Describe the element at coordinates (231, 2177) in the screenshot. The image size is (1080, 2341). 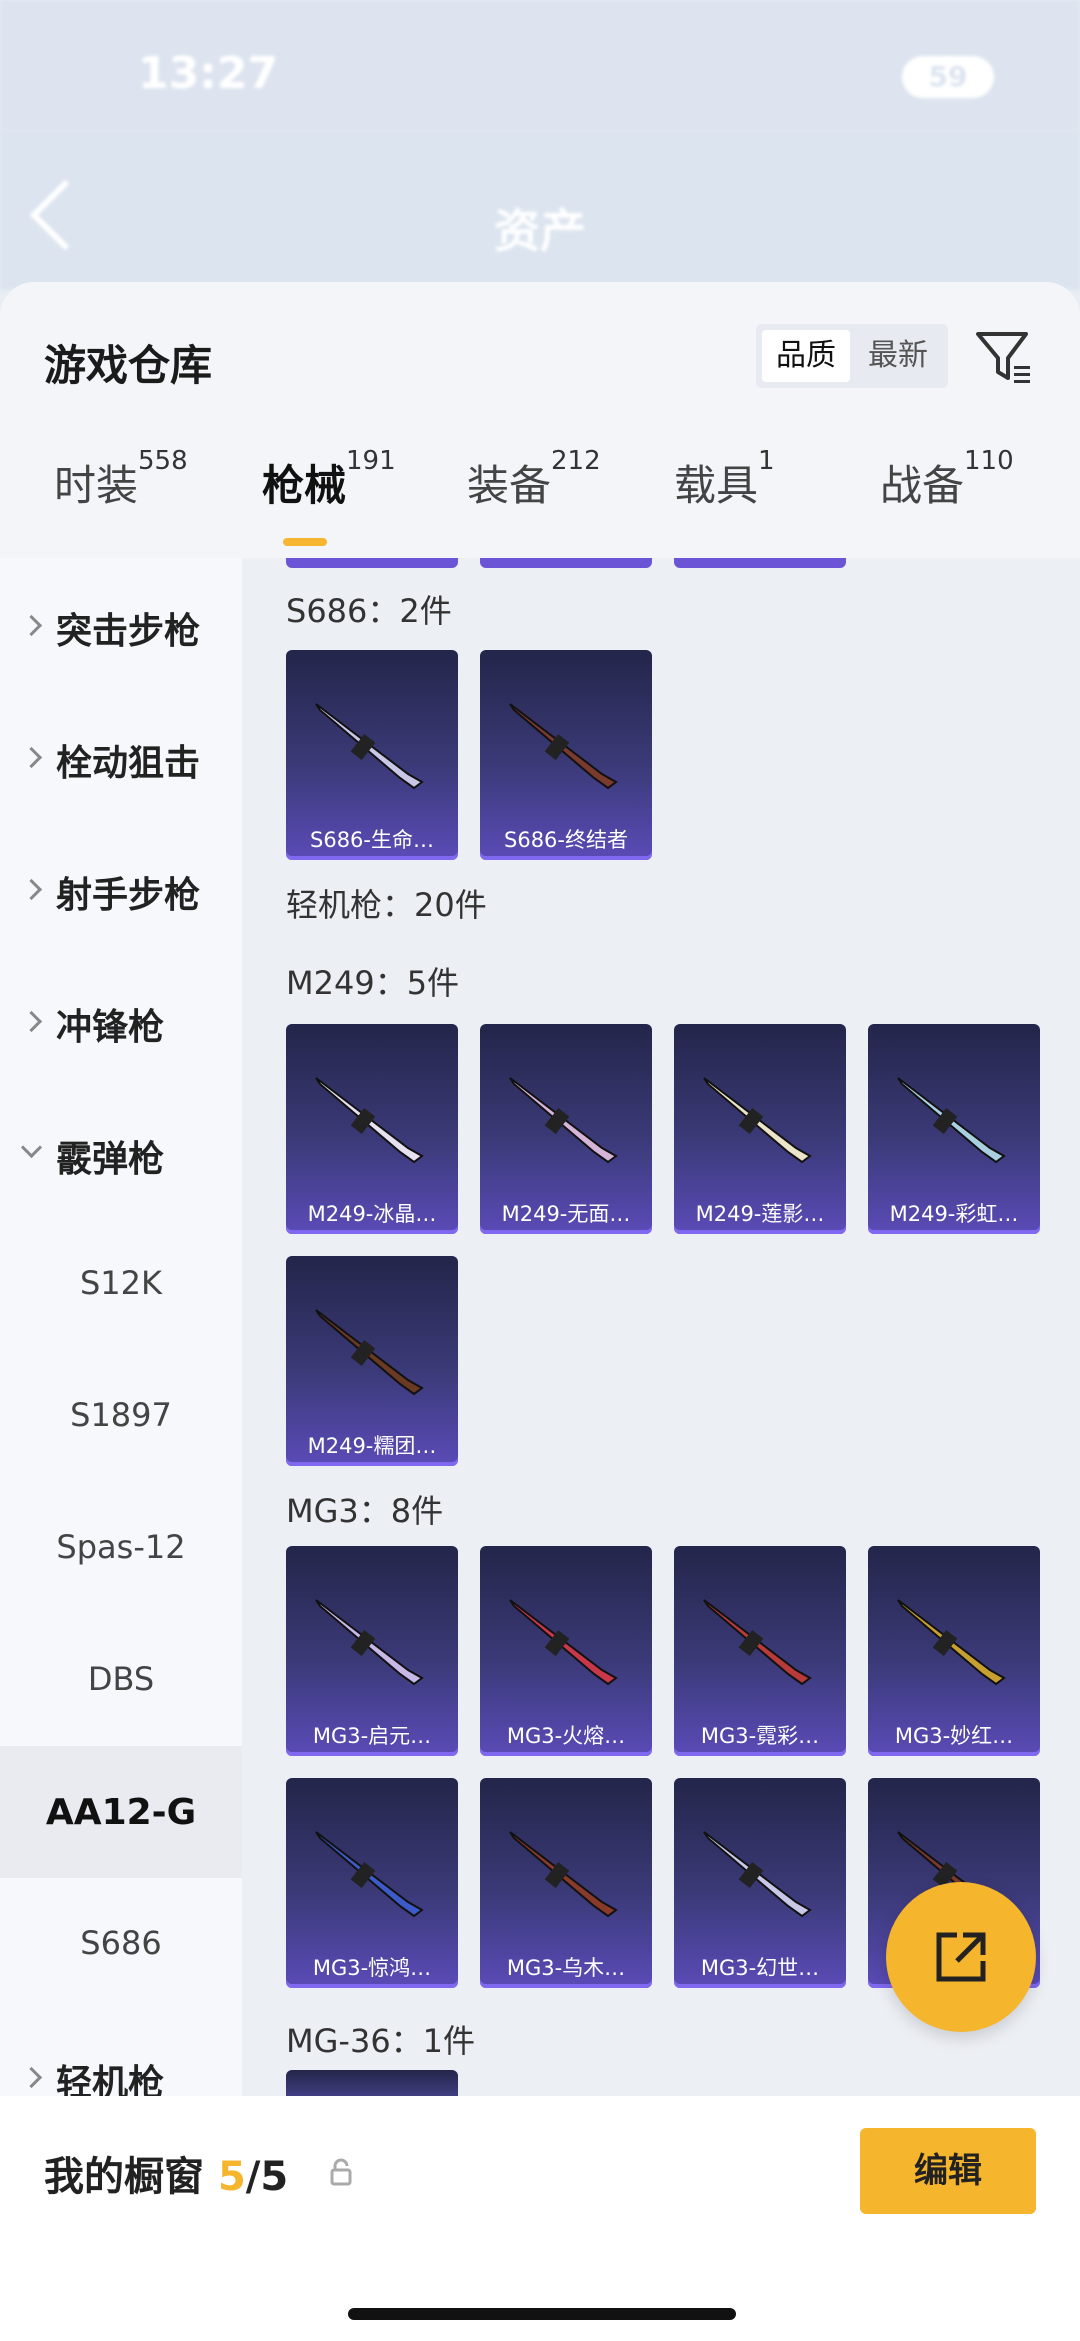
I see `showcase-current-count: 5` at that location.